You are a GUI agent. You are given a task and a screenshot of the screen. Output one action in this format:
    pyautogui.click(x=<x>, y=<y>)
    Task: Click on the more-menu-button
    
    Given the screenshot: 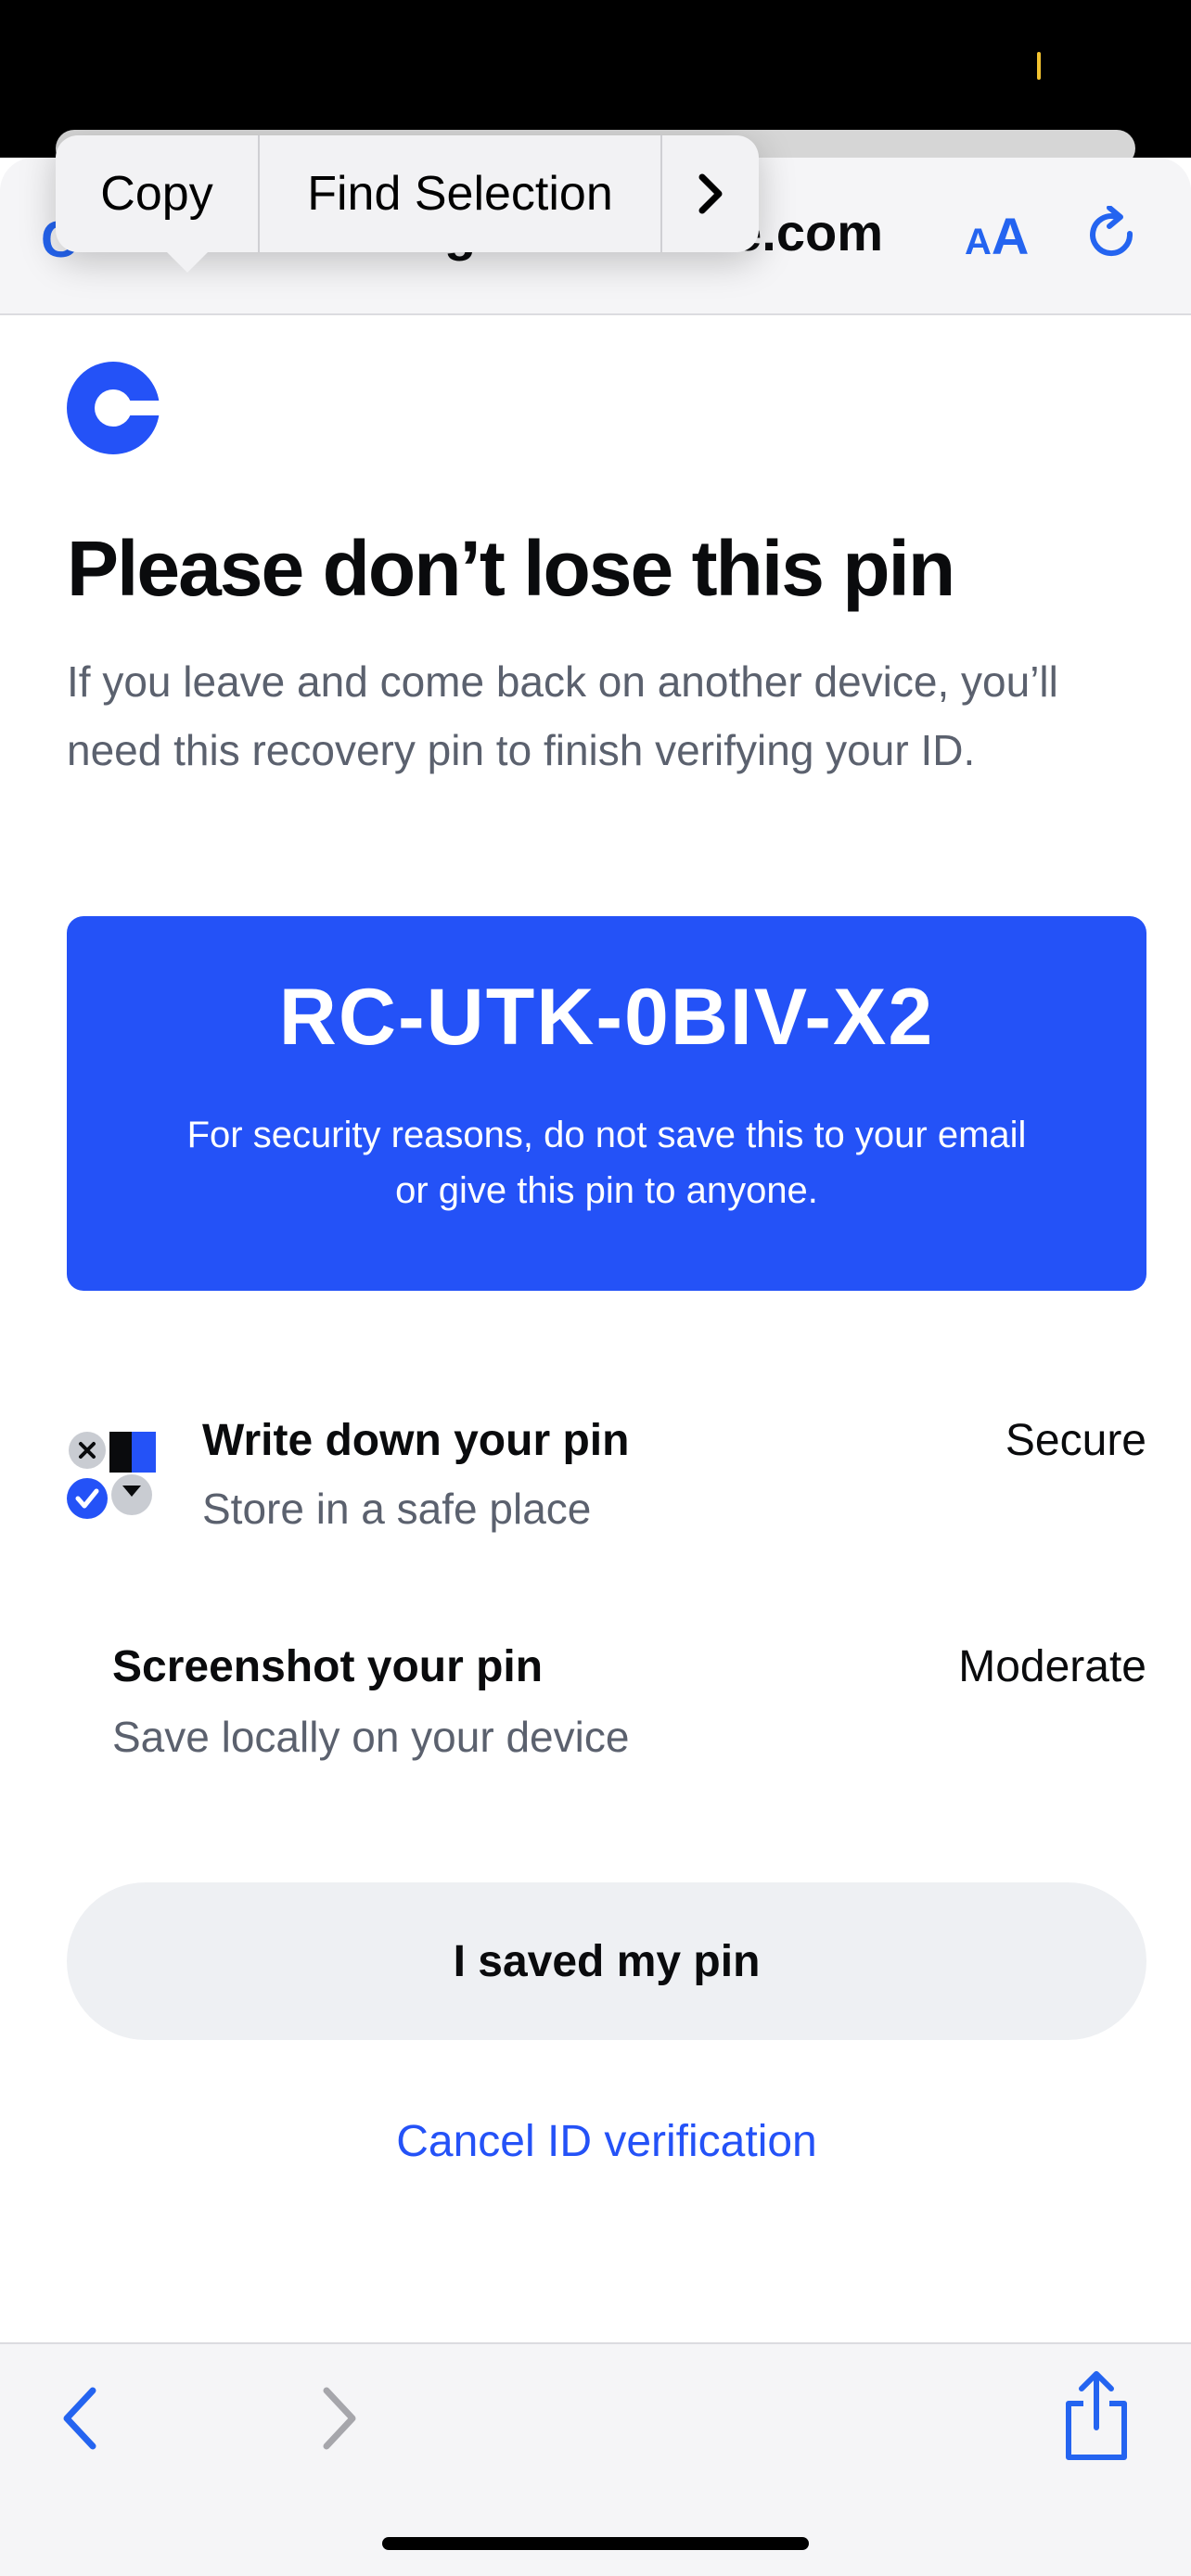 What is the action you would take?
    pyautogui.click(x=710, y=193)
    